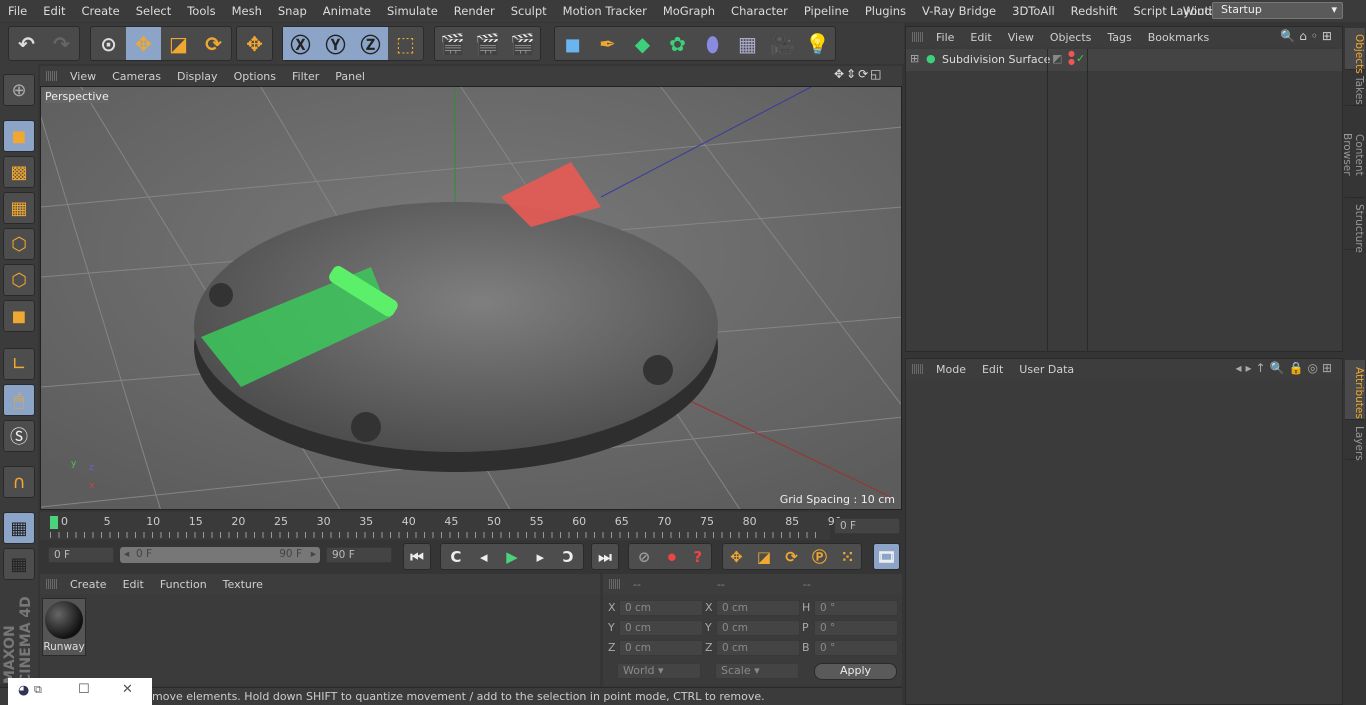 The image size is (1366, 705). I want to click on tweak-icon: 🖱, so click(19, 400).